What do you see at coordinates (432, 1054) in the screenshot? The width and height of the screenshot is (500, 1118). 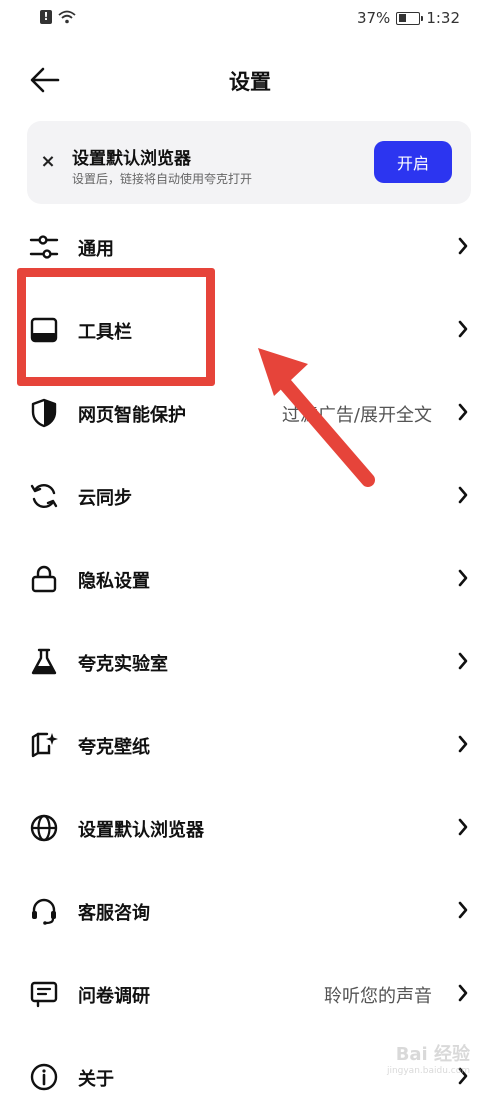 I see `watermark-brand: Bai 经验` at bounding box center [432, 1054].